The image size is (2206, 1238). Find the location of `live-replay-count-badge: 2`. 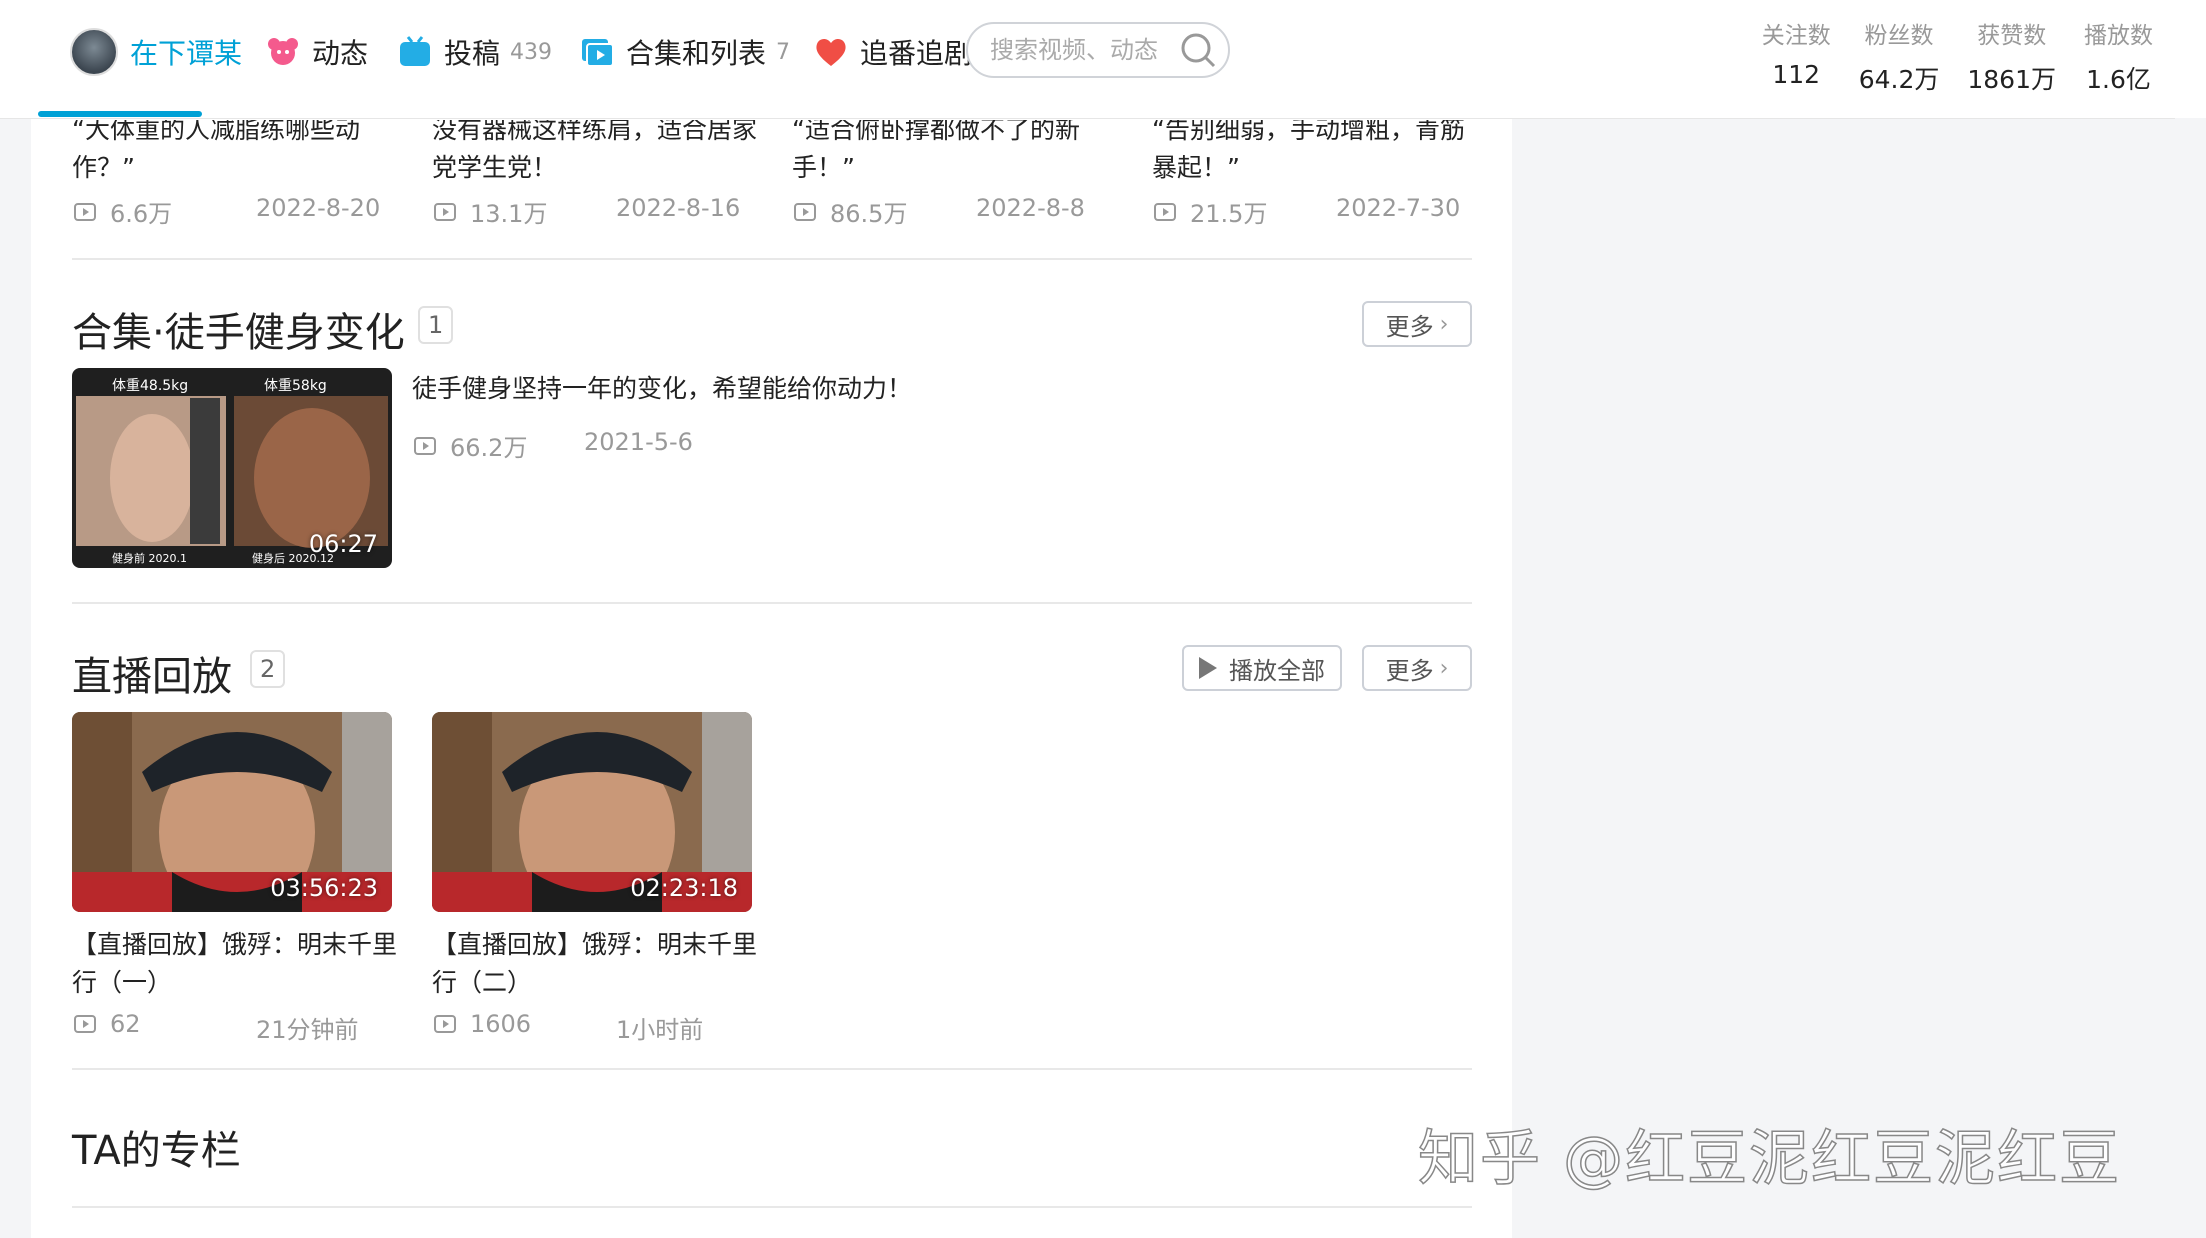

live-replay-count-badge: 2 is located at coordinates (268, 669).